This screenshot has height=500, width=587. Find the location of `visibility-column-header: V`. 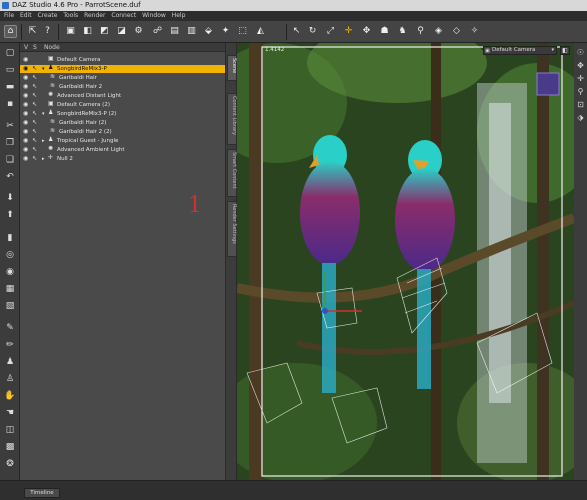

visibility-column-header: V is located at coordinates (26, 47).